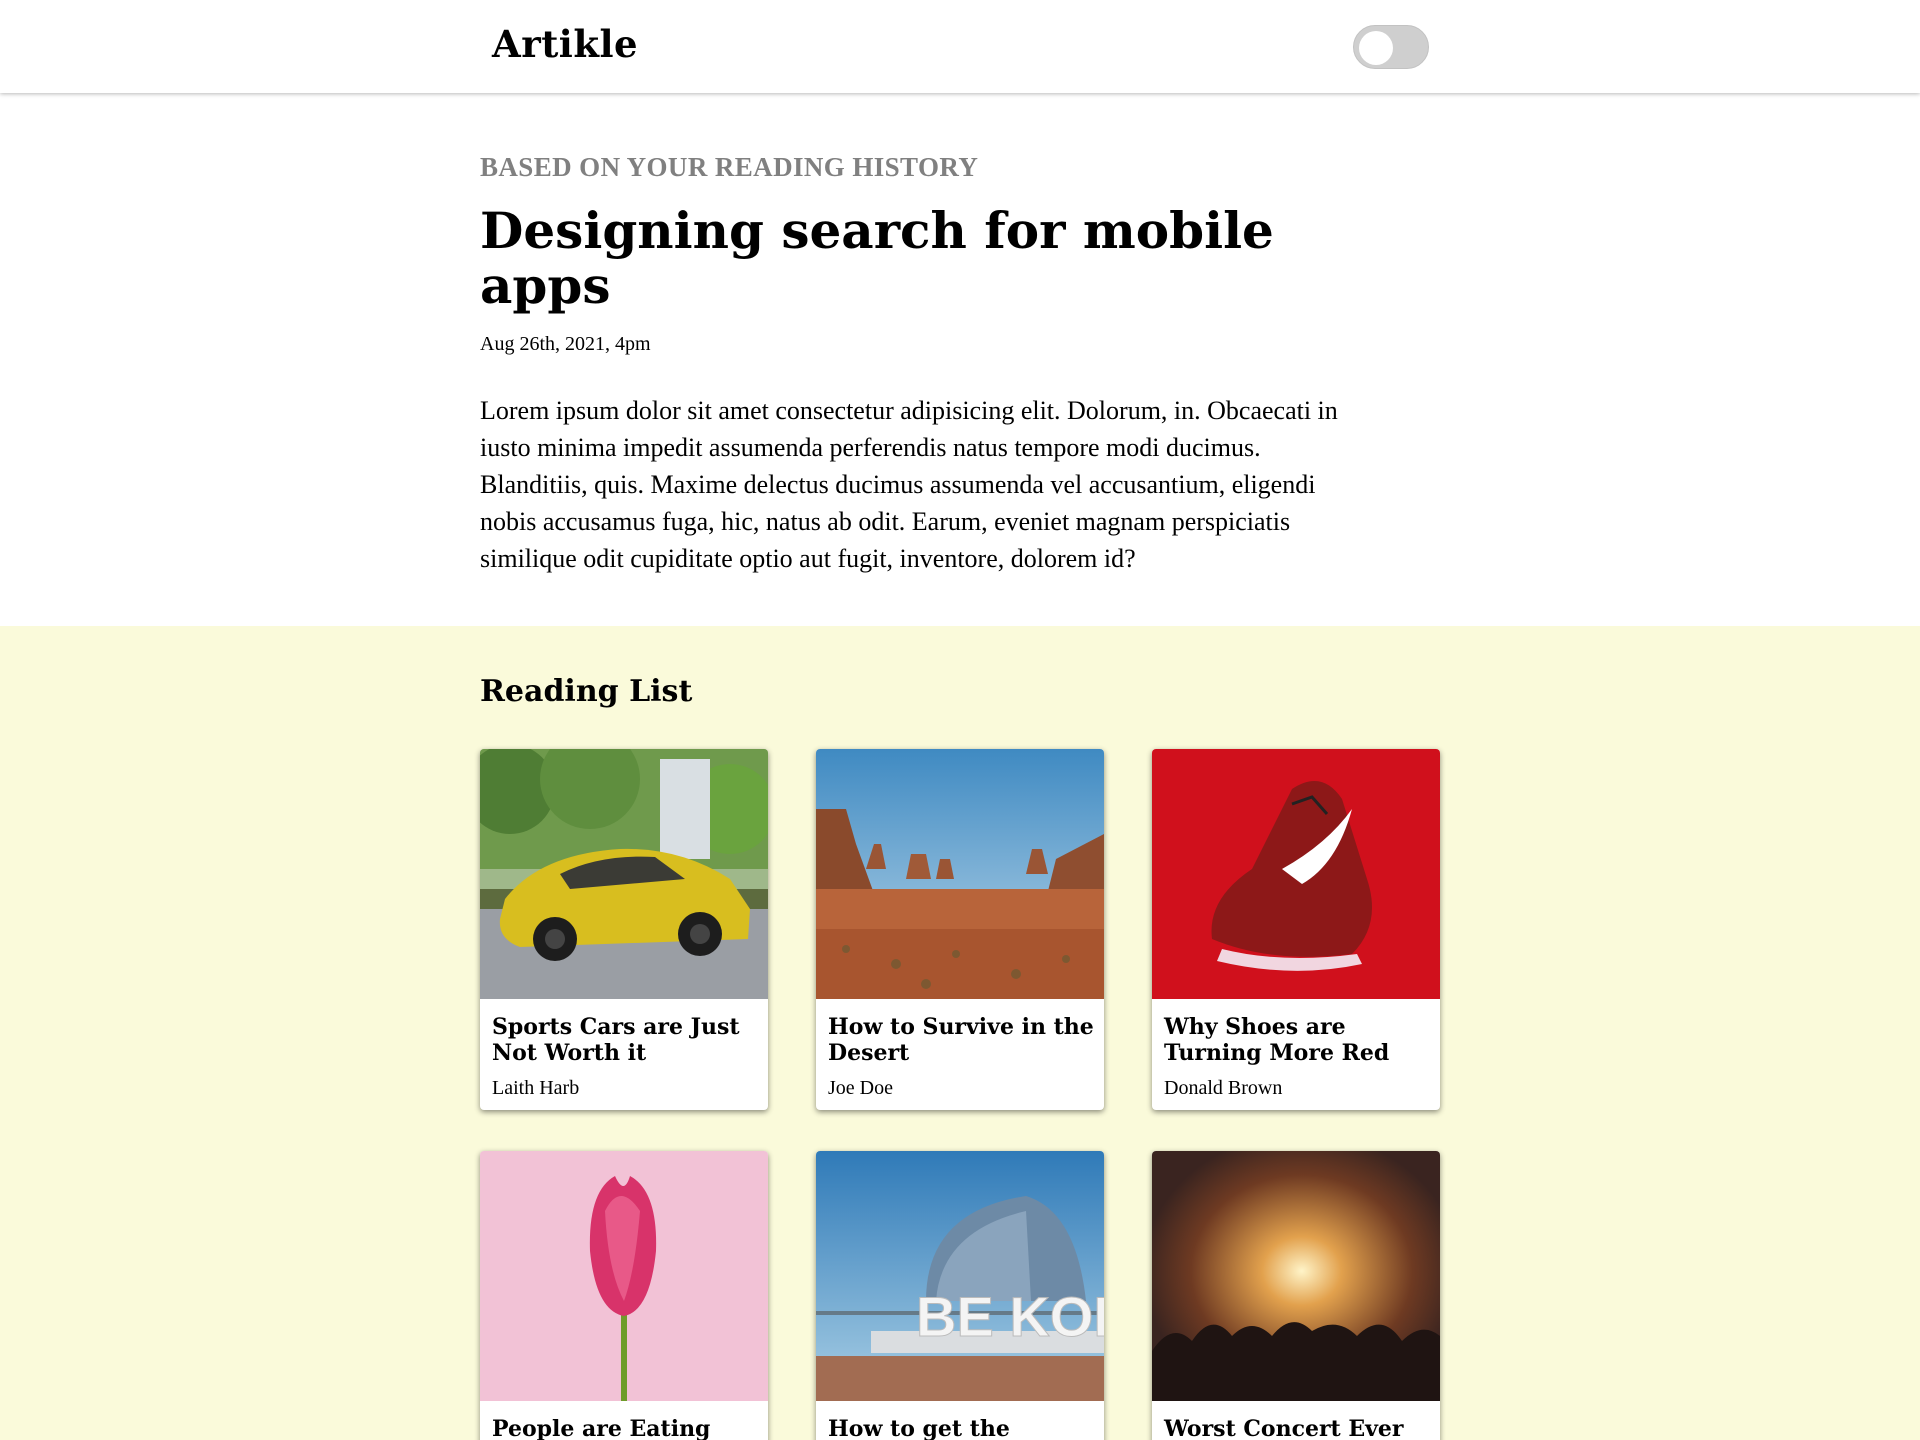 This screenshot has height=1440, width=1920. I want to click on card-title: How to get the, so click(962, 1428).